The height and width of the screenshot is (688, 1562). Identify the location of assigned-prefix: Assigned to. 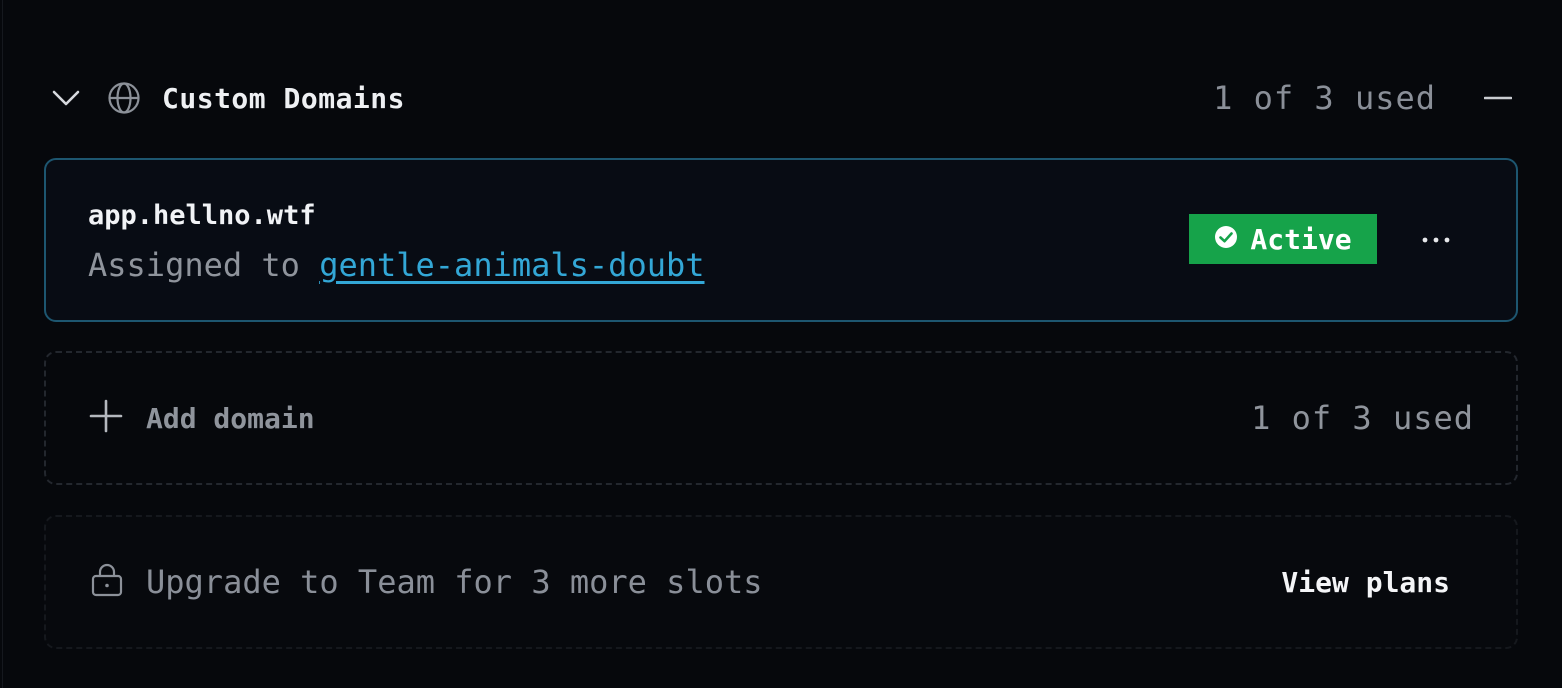
(194, 265).